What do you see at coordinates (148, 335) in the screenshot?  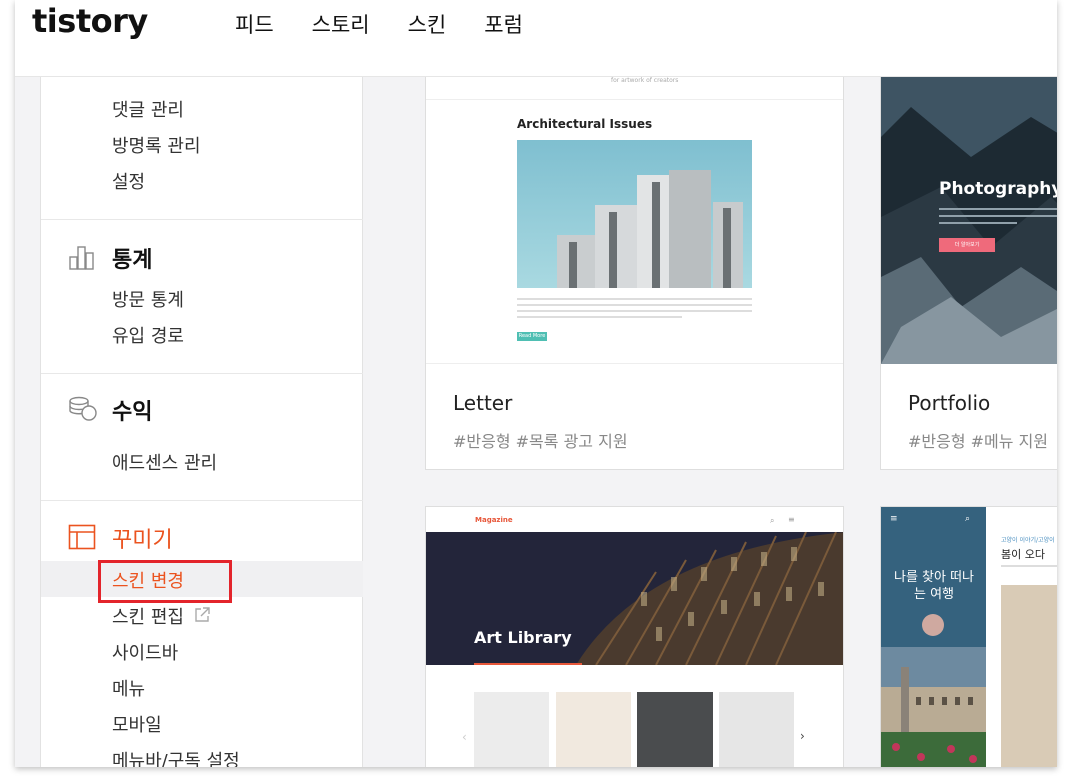 I see `sidebar-item-referrer: 유입 경로` at bounding box center [148, 335].